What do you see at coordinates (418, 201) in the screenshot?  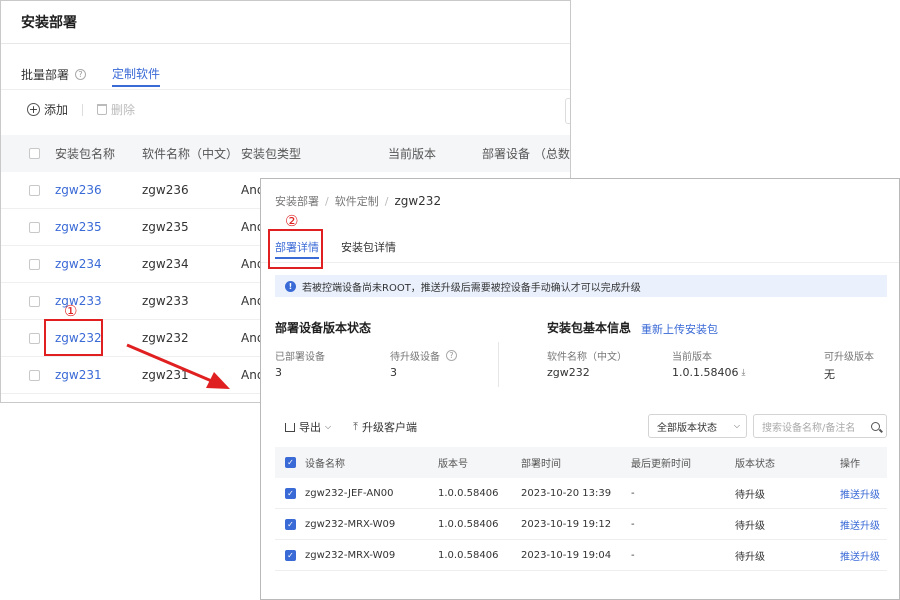 I see `breadcrumb-current: zgw232` at bounding box center [418, 201].